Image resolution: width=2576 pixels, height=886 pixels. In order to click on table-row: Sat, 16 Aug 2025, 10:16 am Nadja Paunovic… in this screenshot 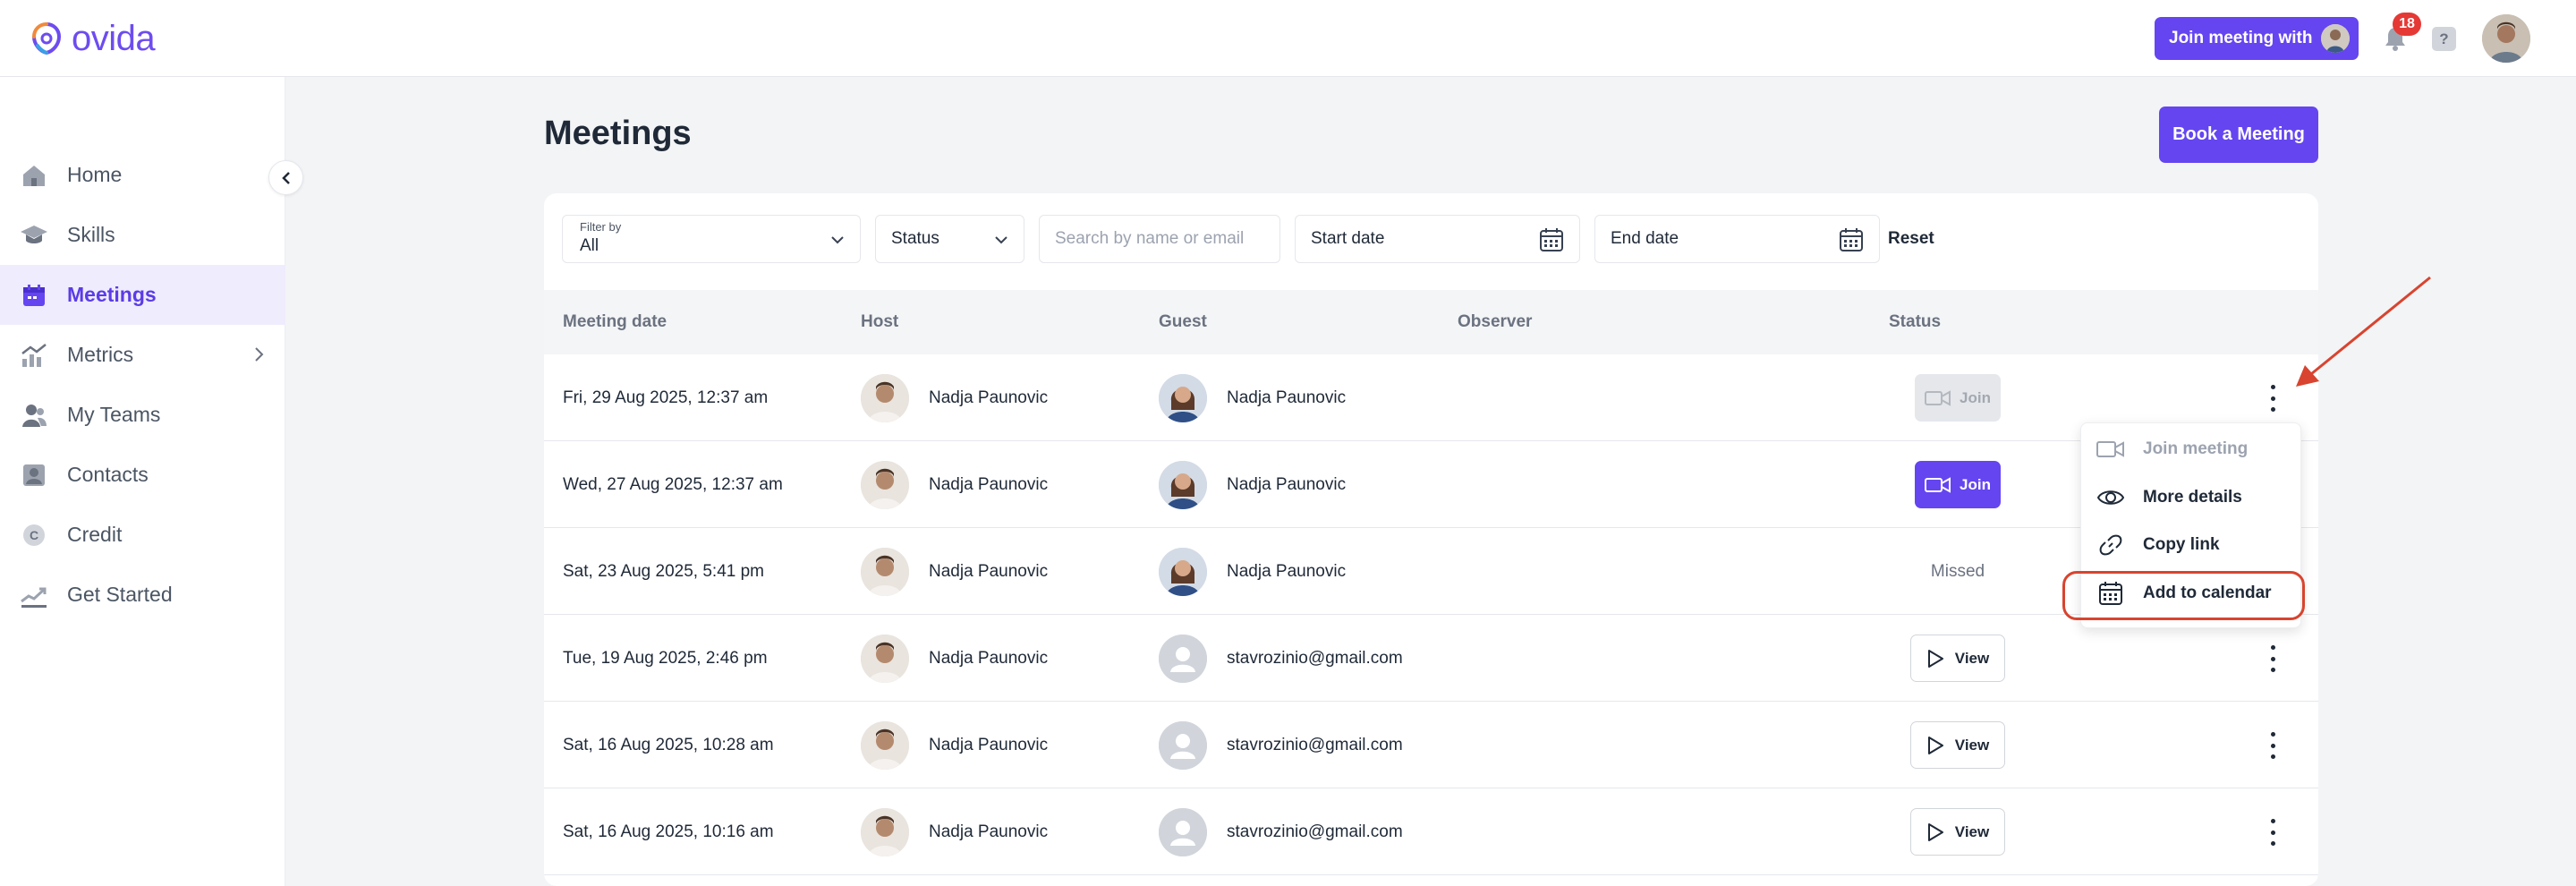, I will do `click(1431, 831)`.